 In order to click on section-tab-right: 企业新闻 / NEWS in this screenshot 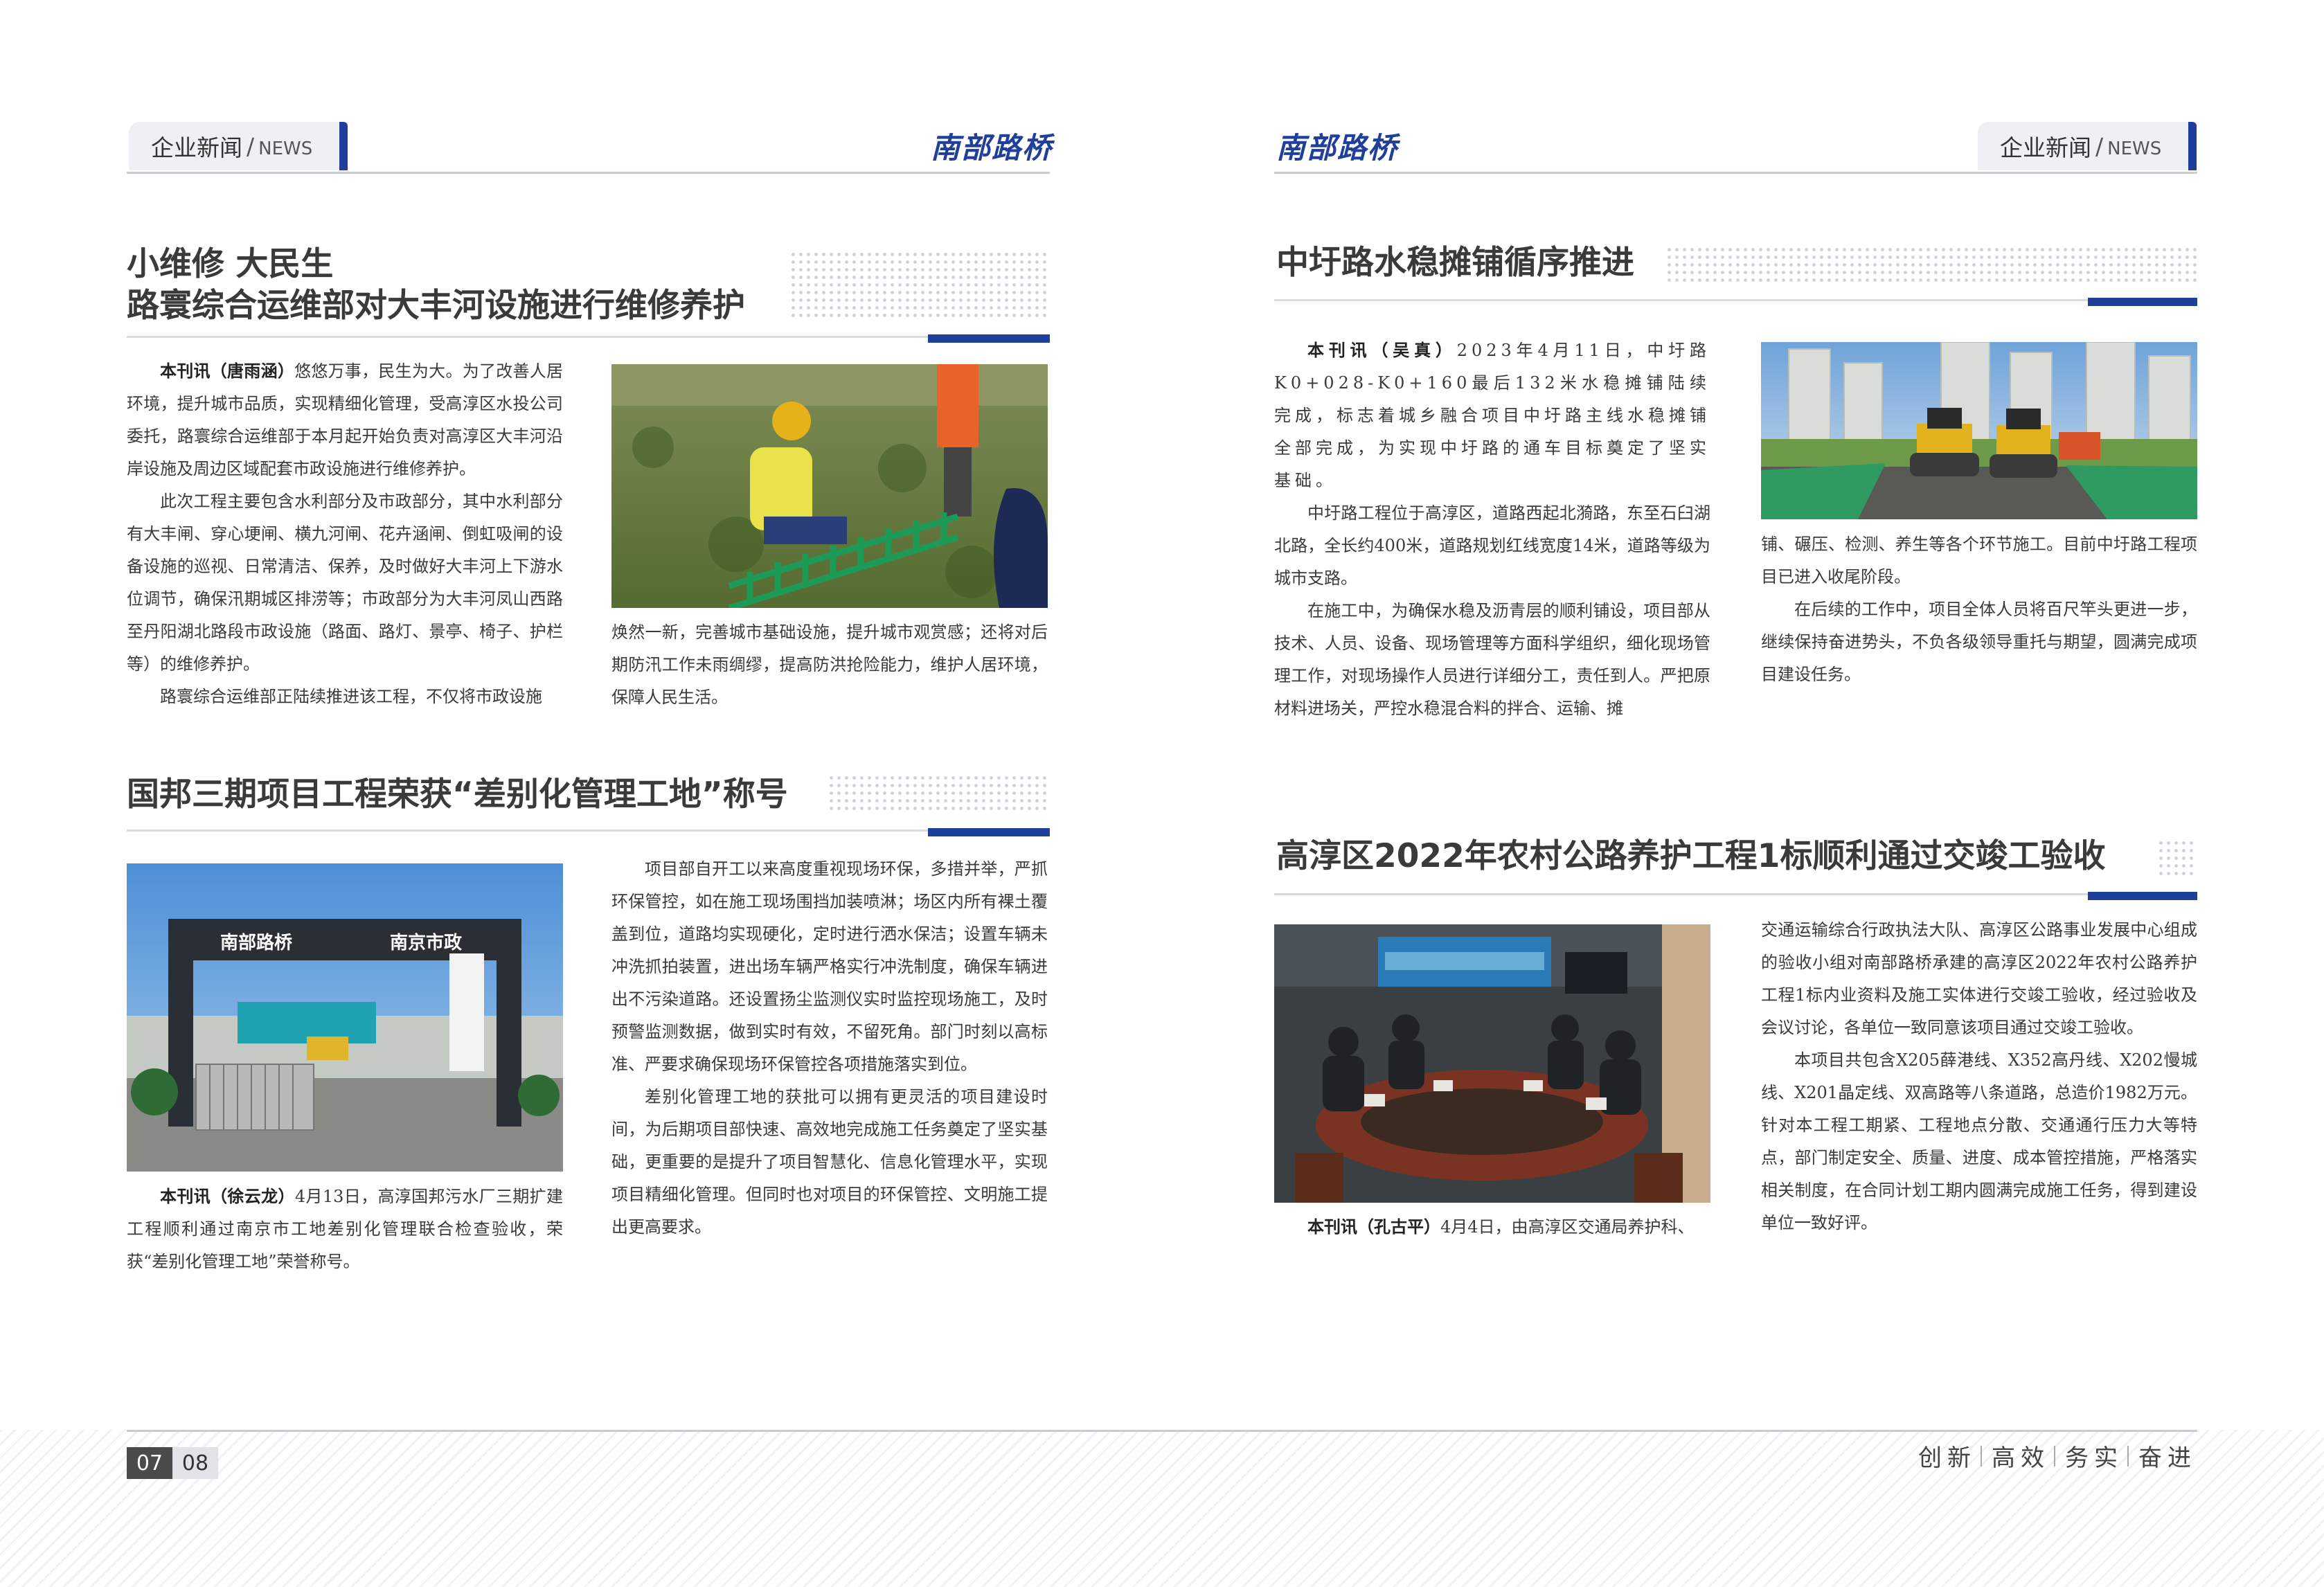, I will do `click(2087, 146)`.